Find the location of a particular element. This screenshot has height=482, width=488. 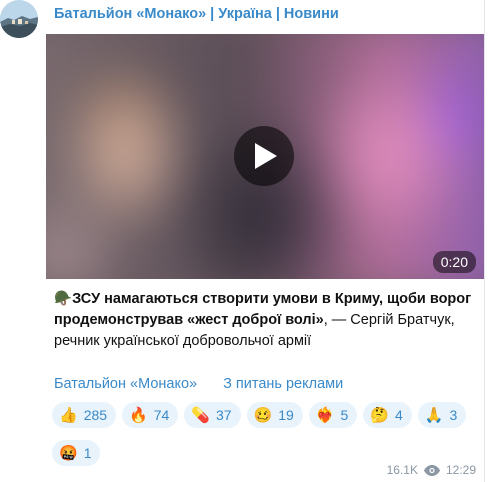

reaction-count: 74 is located at coordinates (161, 415).